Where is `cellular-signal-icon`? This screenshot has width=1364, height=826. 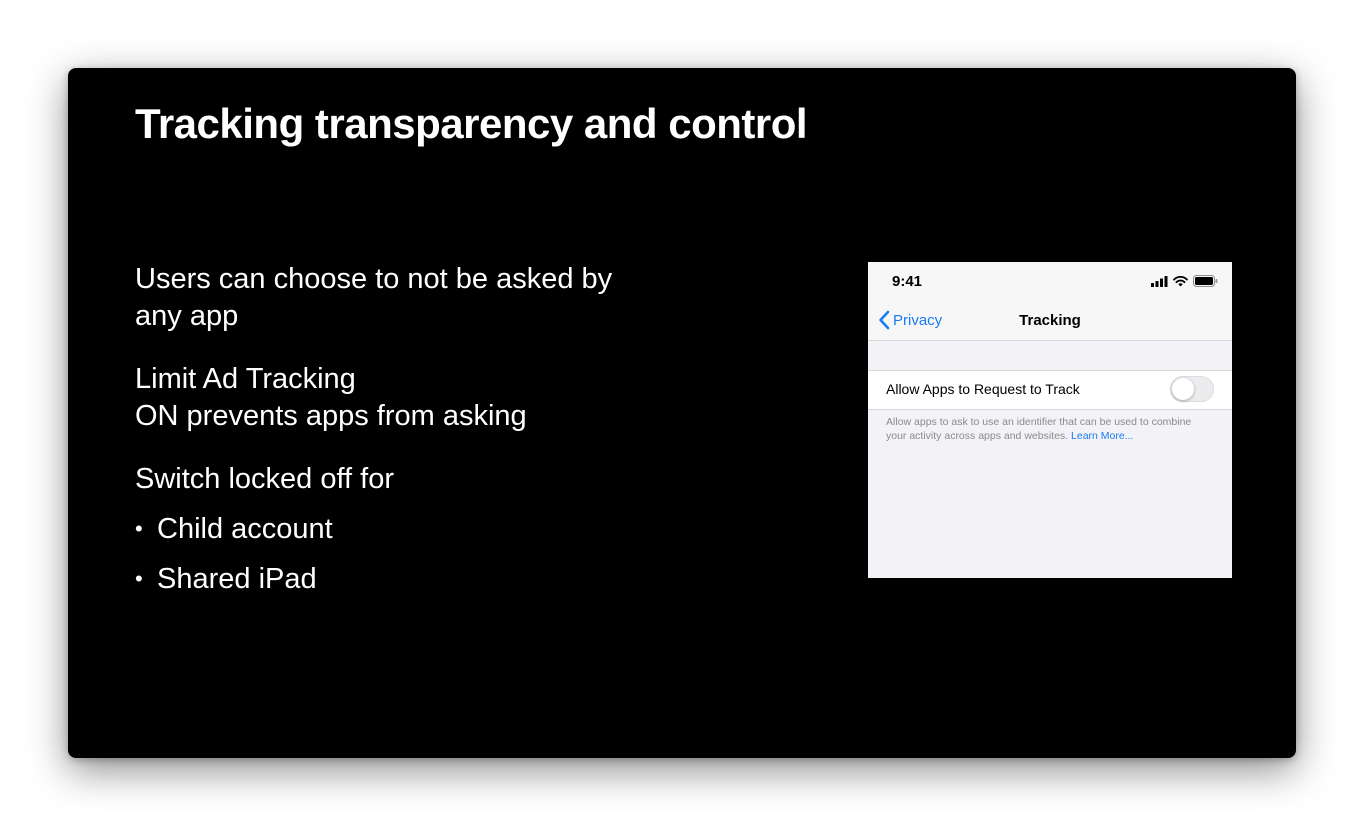 cellular-signal-icon is located at coordinates (1159, 281).